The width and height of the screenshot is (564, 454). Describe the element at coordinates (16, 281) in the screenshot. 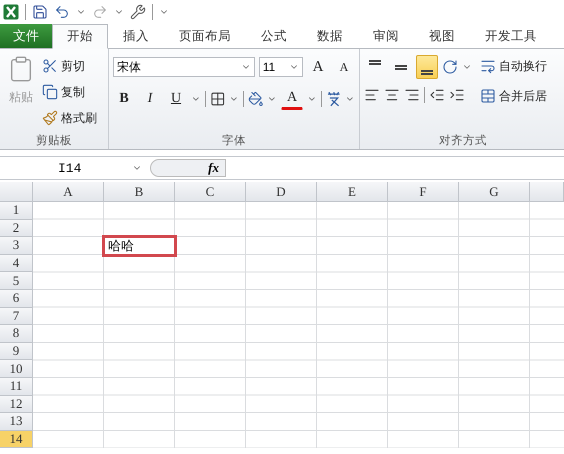

I see `row-header: 5` at that location.